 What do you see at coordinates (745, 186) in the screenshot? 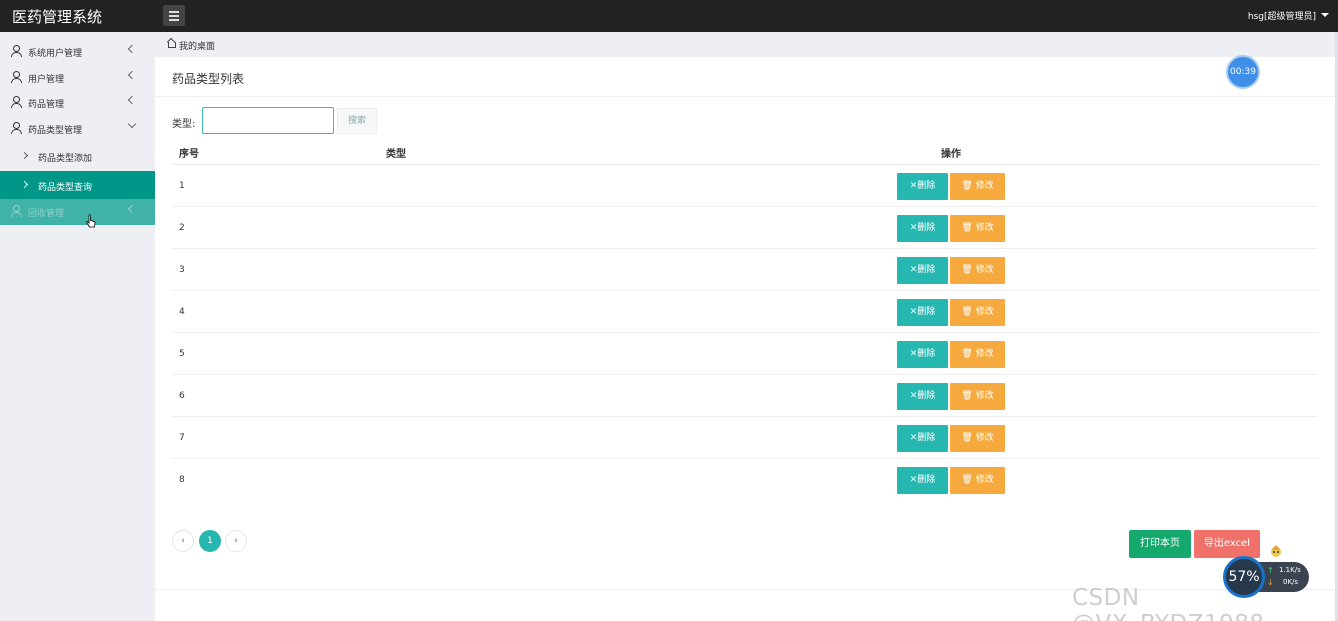
I see `table-row: 1 ✕删除 🗑 修改` at bounding box center [745, 186].